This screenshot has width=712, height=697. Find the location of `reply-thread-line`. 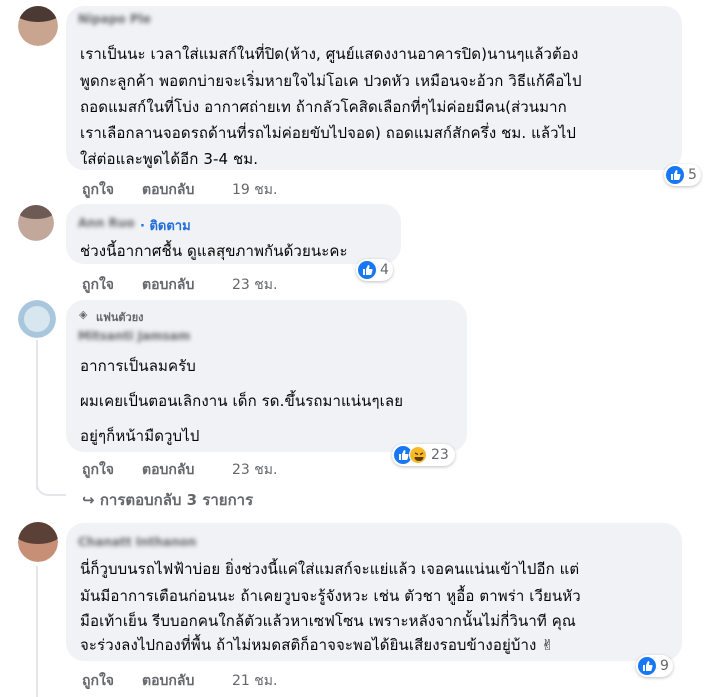

reply-thread-line is located at coordinates (37, 415).